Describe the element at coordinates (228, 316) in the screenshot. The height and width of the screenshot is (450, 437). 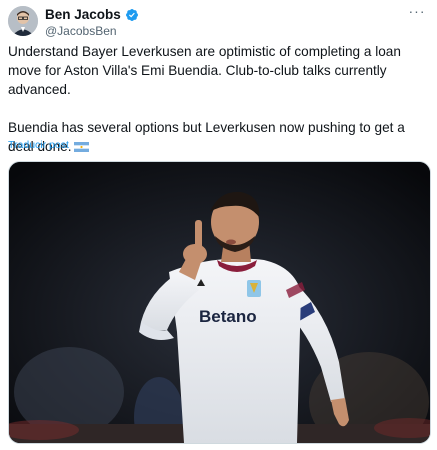
I see `jersey-sponsor-text: Betano` at that location.